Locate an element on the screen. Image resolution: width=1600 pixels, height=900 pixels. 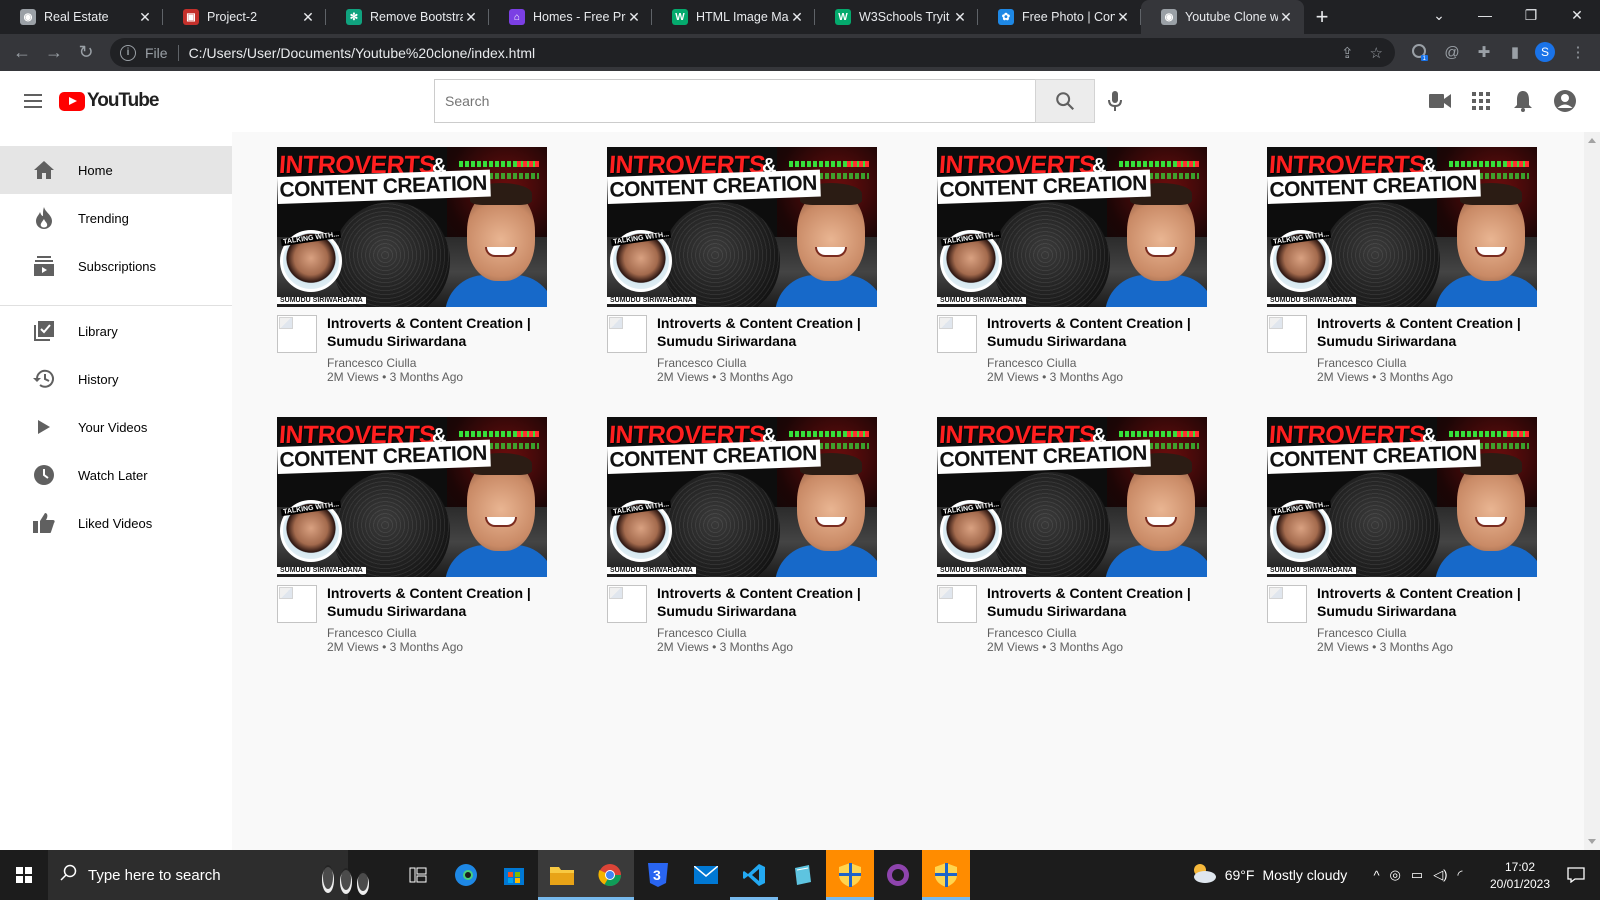
browser-tab: W HTML Image Maps✕ is located at coordinates (733, 17).